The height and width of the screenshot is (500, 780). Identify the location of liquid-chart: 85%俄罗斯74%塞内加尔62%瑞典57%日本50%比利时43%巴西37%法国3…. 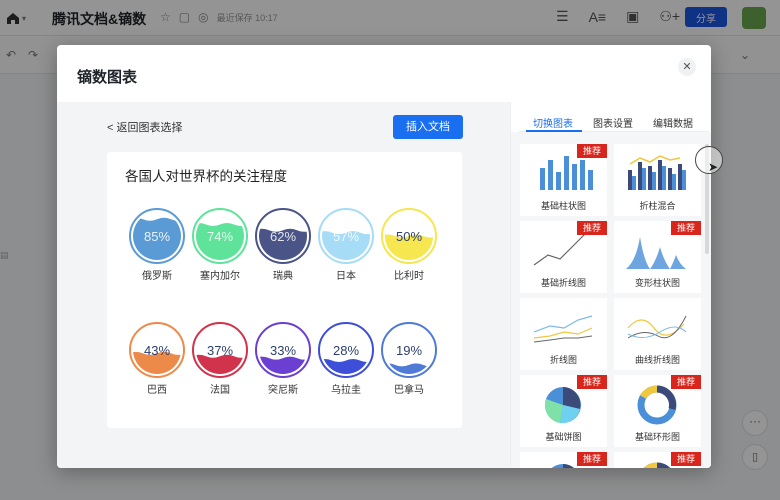
(283, 302).